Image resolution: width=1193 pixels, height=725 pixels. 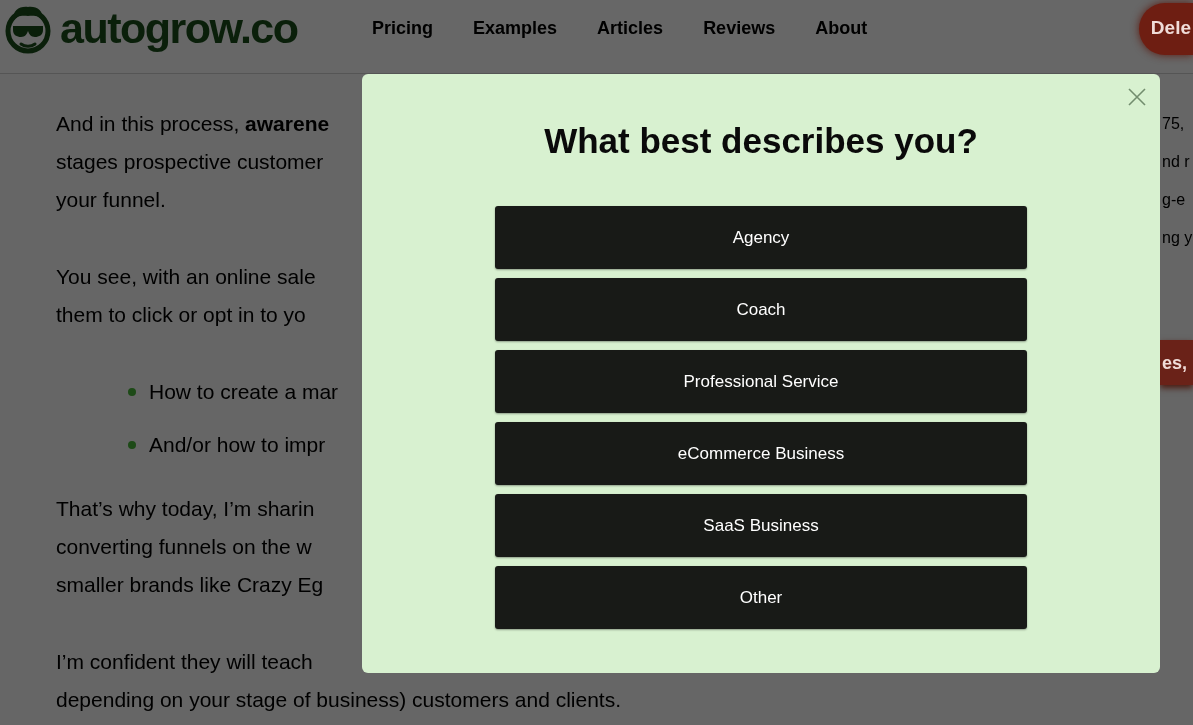 What do you see at coordinates (186, 277) in the screenshot?
I see `paragraph-text: You see, with an online sale` at bounding box center [186, 277].